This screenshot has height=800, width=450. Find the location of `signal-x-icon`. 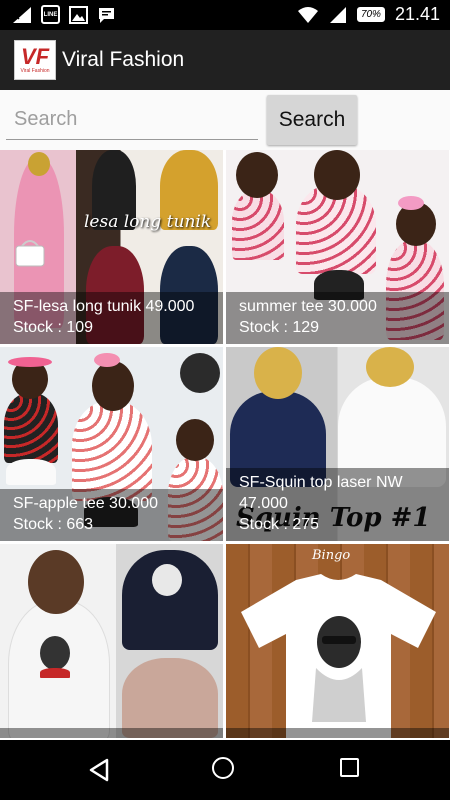

signal-x-icon is located at coordinates (22, 14).